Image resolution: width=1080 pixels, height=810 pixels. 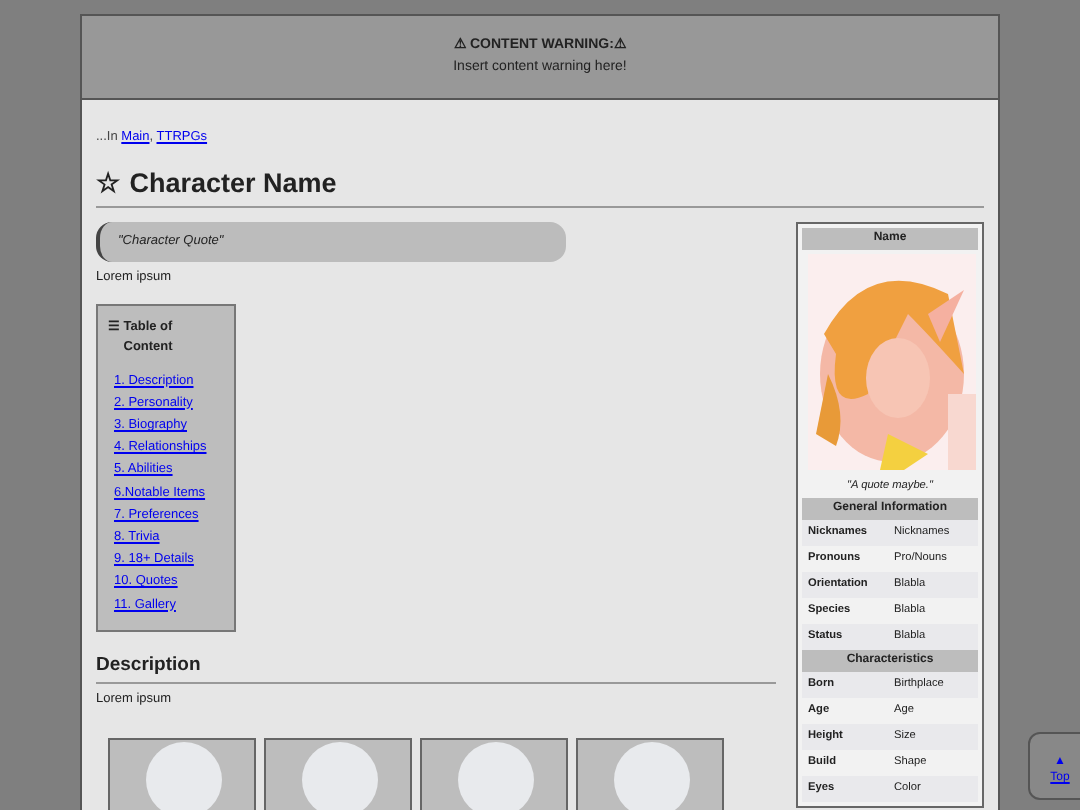 What do you see at coordinates (232, 182) in the screenshot?
I see `page-title: Character Name` at bounding box center [232, 182].